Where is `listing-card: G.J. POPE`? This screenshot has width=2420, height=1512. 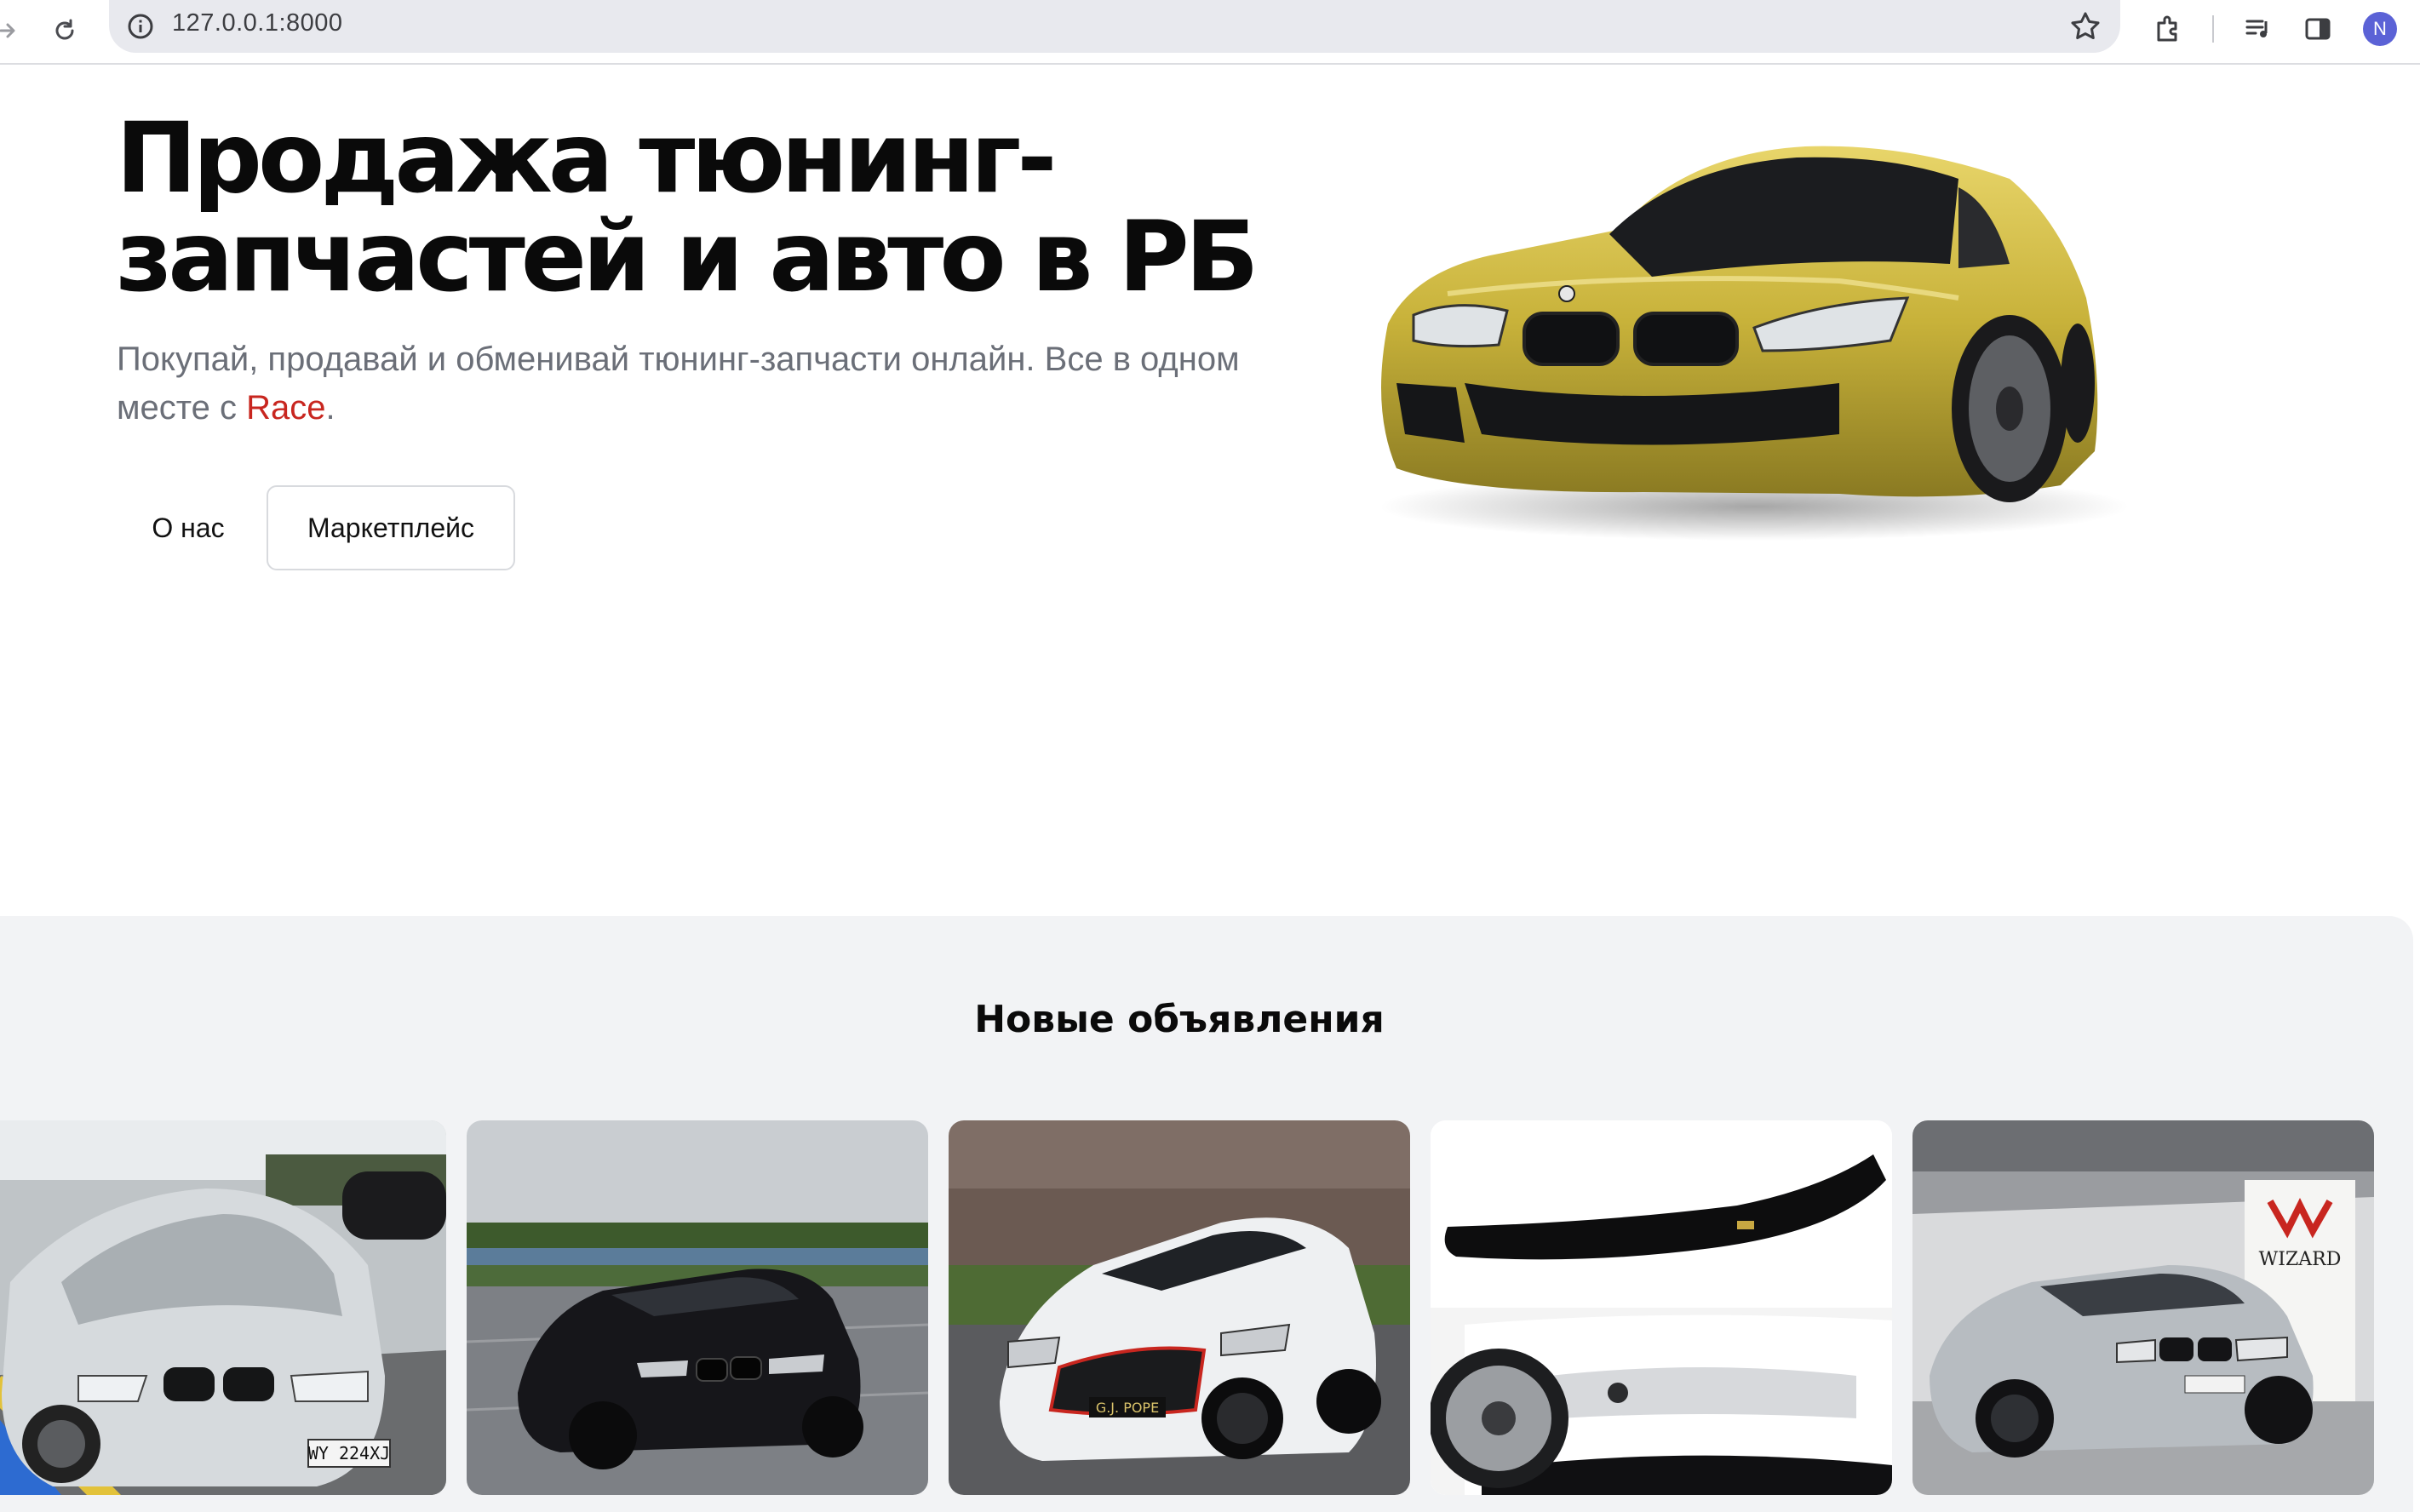
listing-card: G.J. POPE is located at coordinates (1180, 1307).